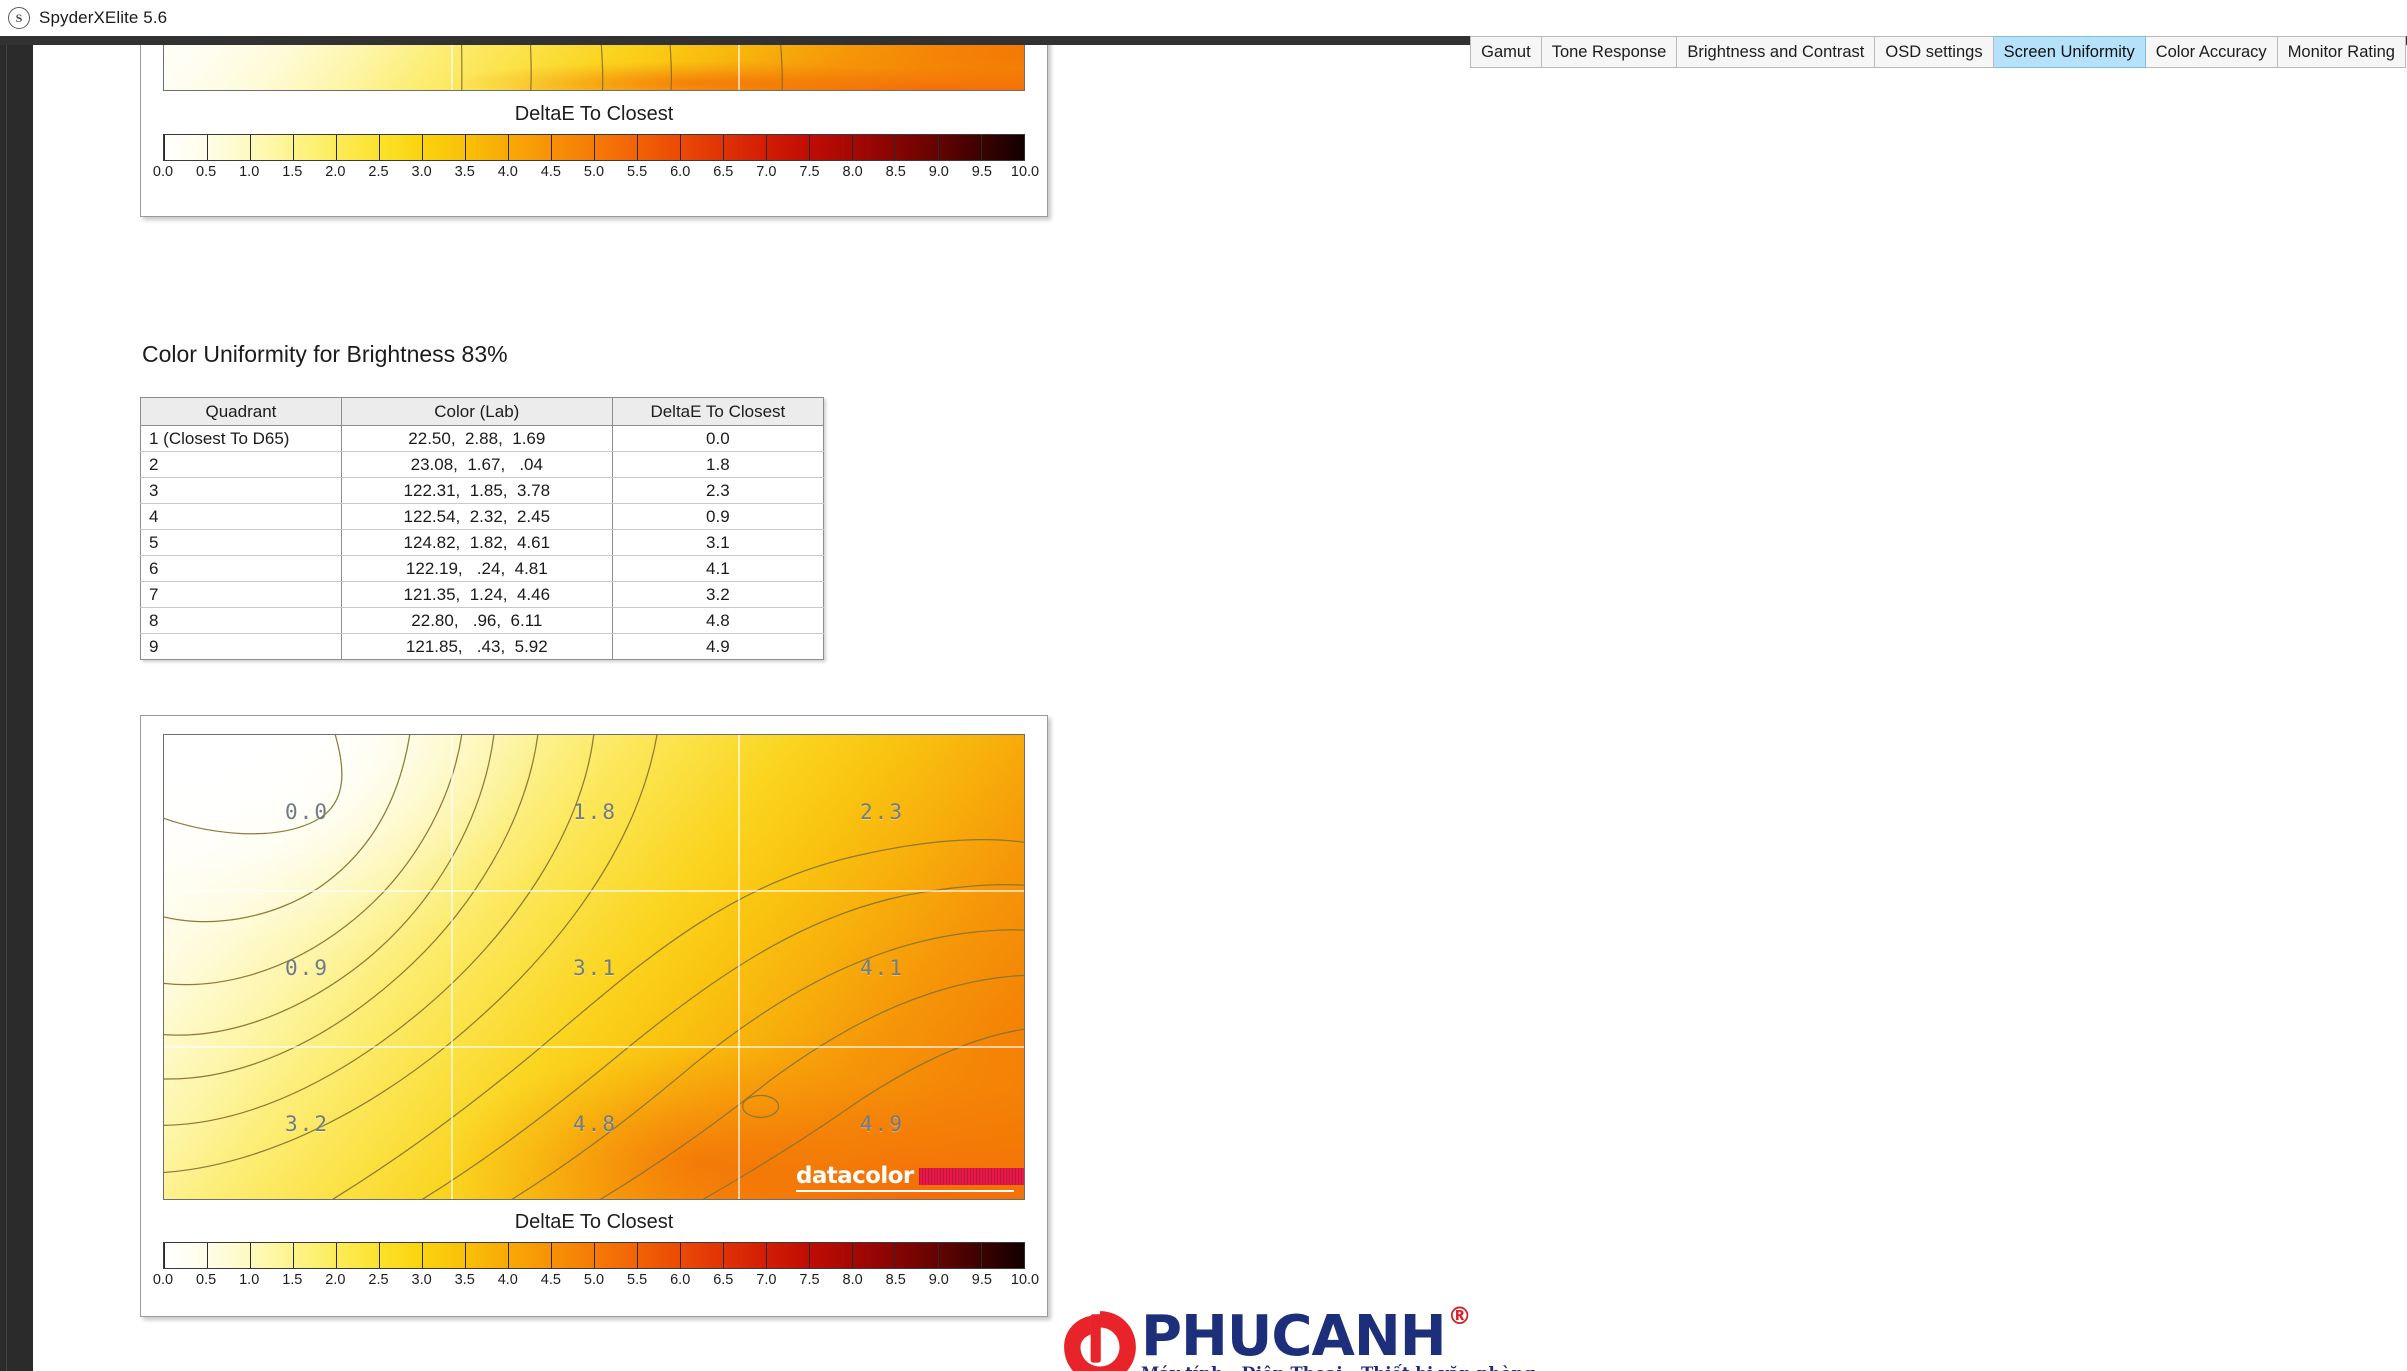 The width and height of the screenshot is (2407, 1371). Describe the element at coordinates (307, 812) in the screenshot. I see `quadrant-label-1: 0.0` at that location.